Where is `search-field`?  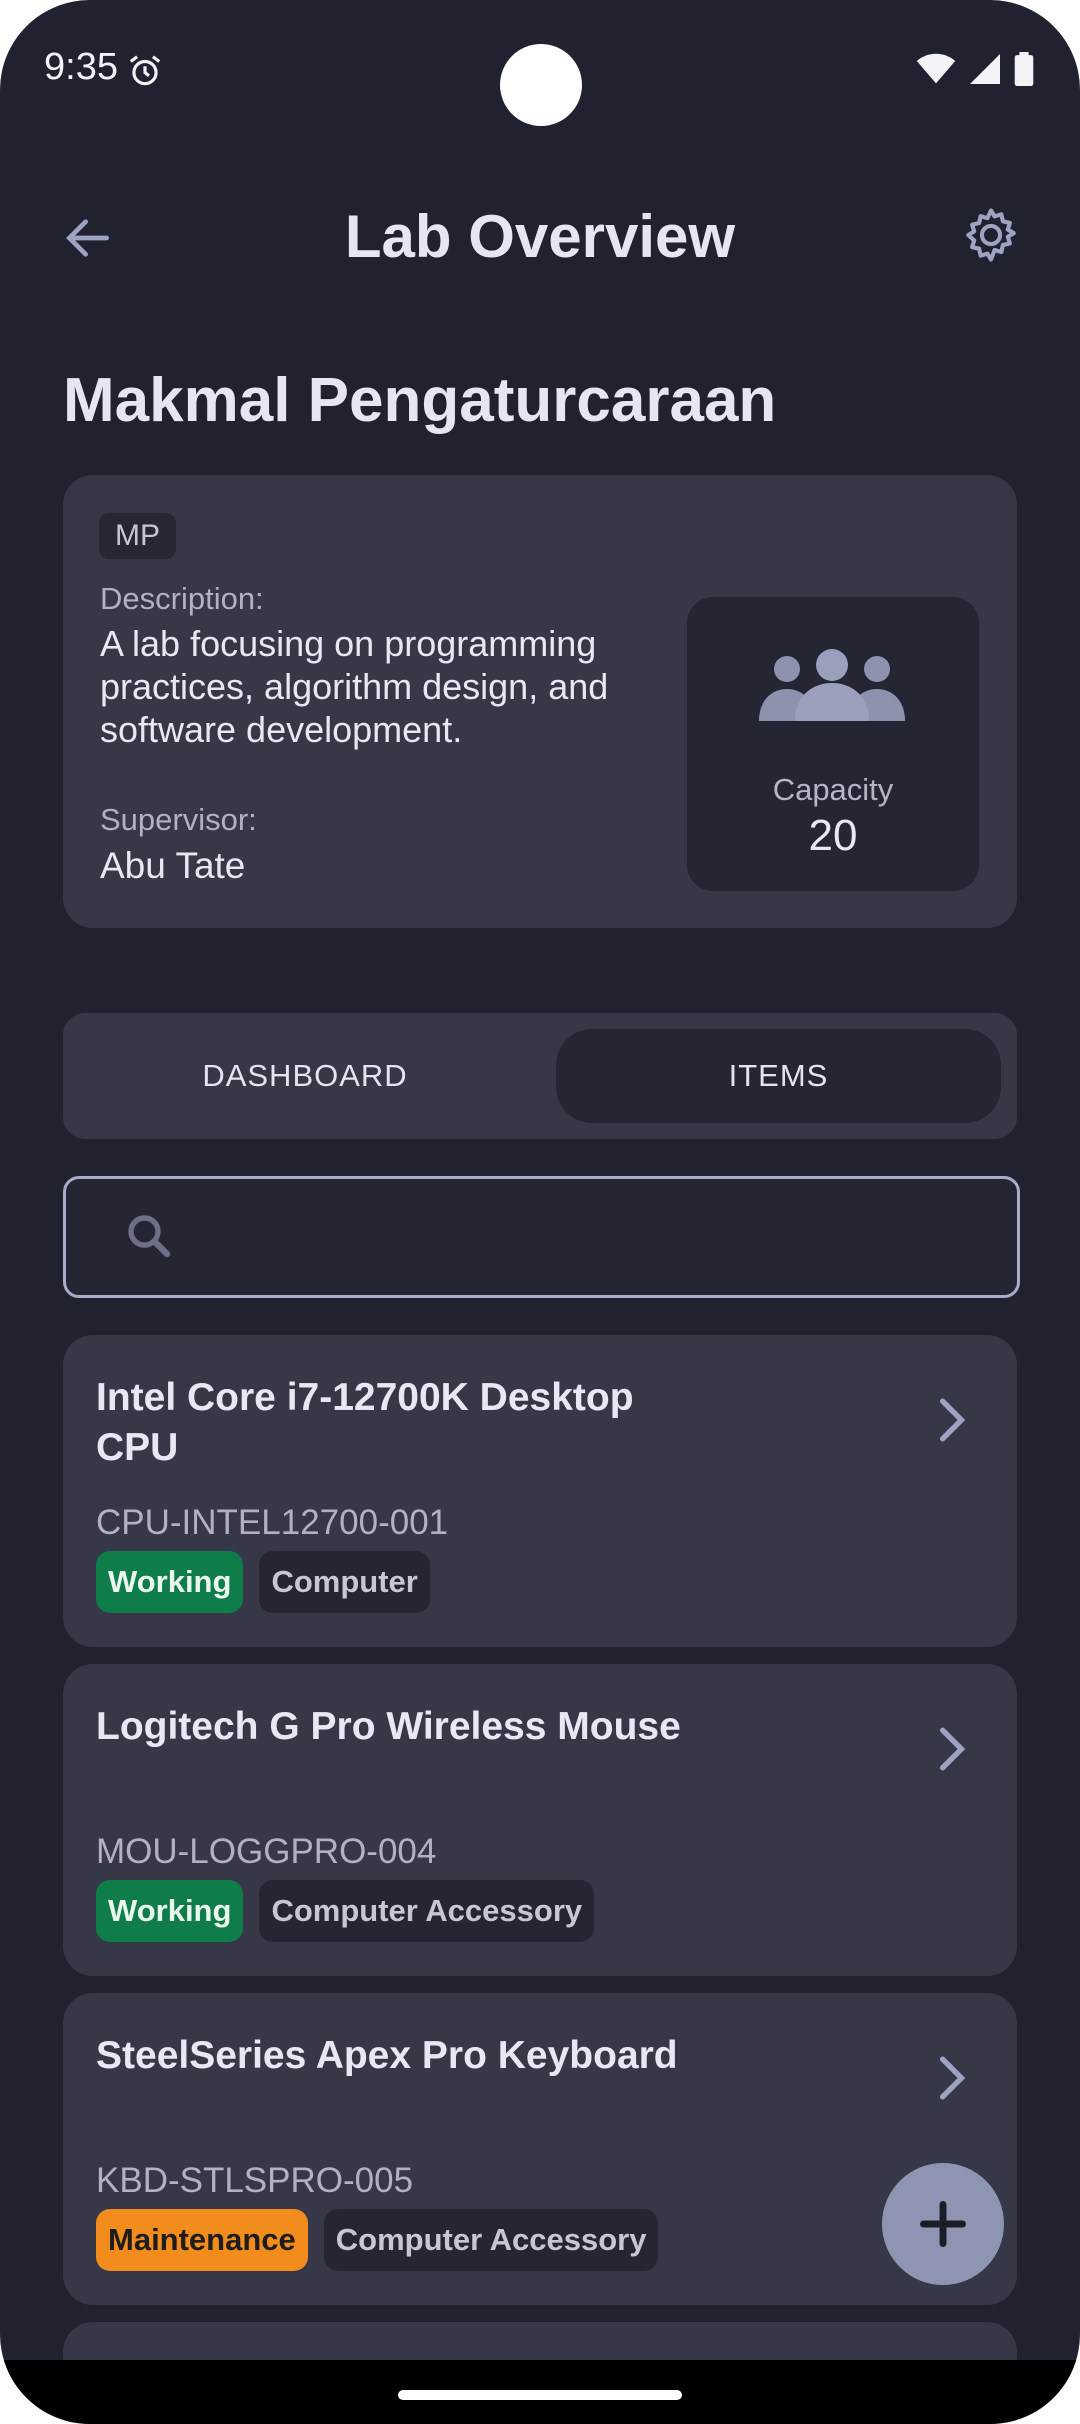 search-field is located at coordinates (541, 1237).